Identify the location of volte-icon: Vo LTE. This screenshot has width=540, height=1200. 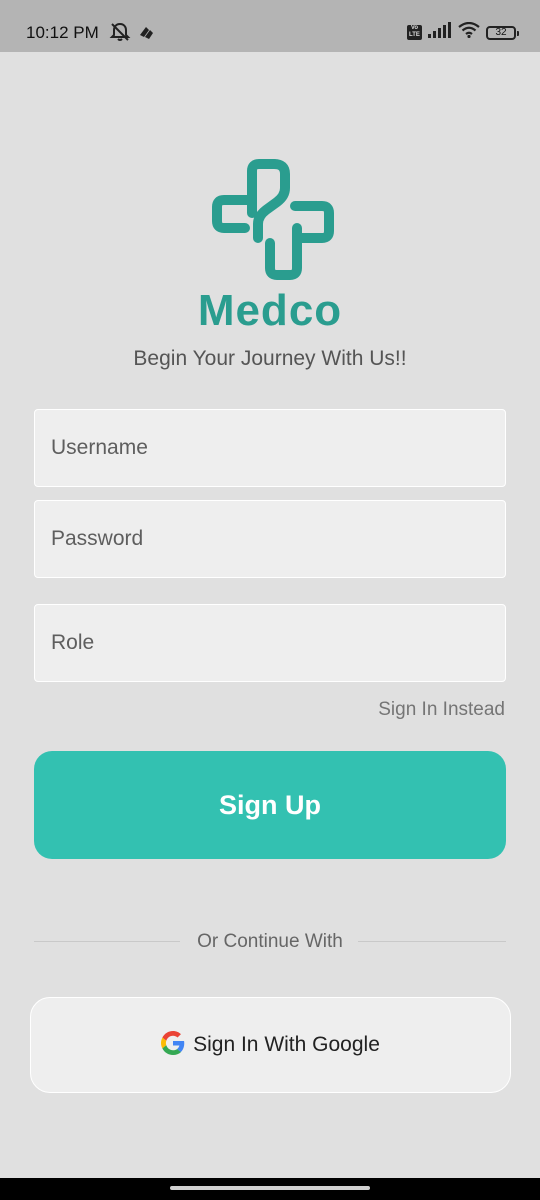
(414, 32).